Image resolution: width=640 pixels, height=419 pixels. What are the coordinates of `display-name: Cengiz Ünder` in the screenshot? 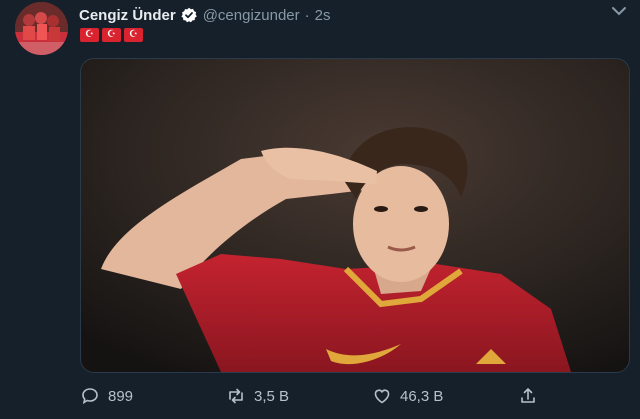 It's located at (127, 15).